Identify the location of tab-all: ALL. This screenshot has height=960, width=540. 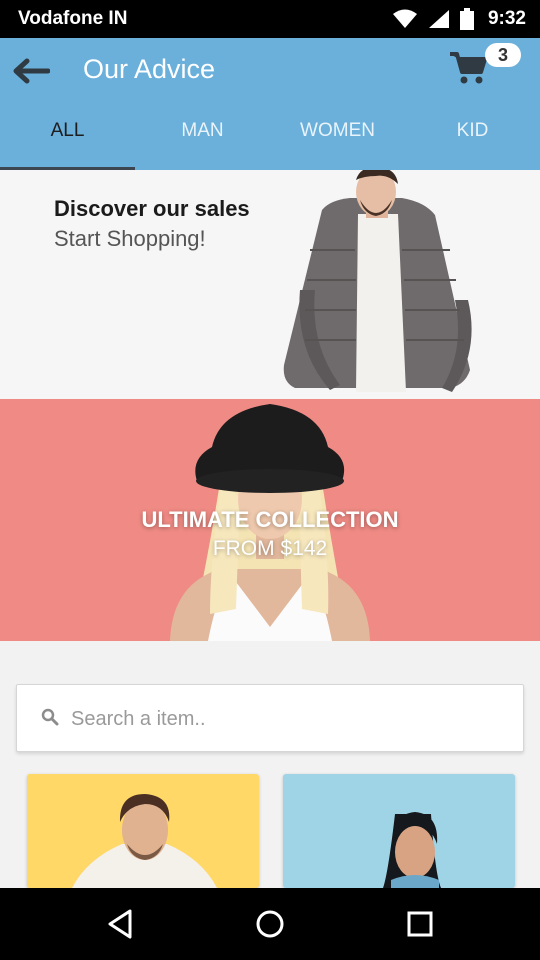
(67, 134).